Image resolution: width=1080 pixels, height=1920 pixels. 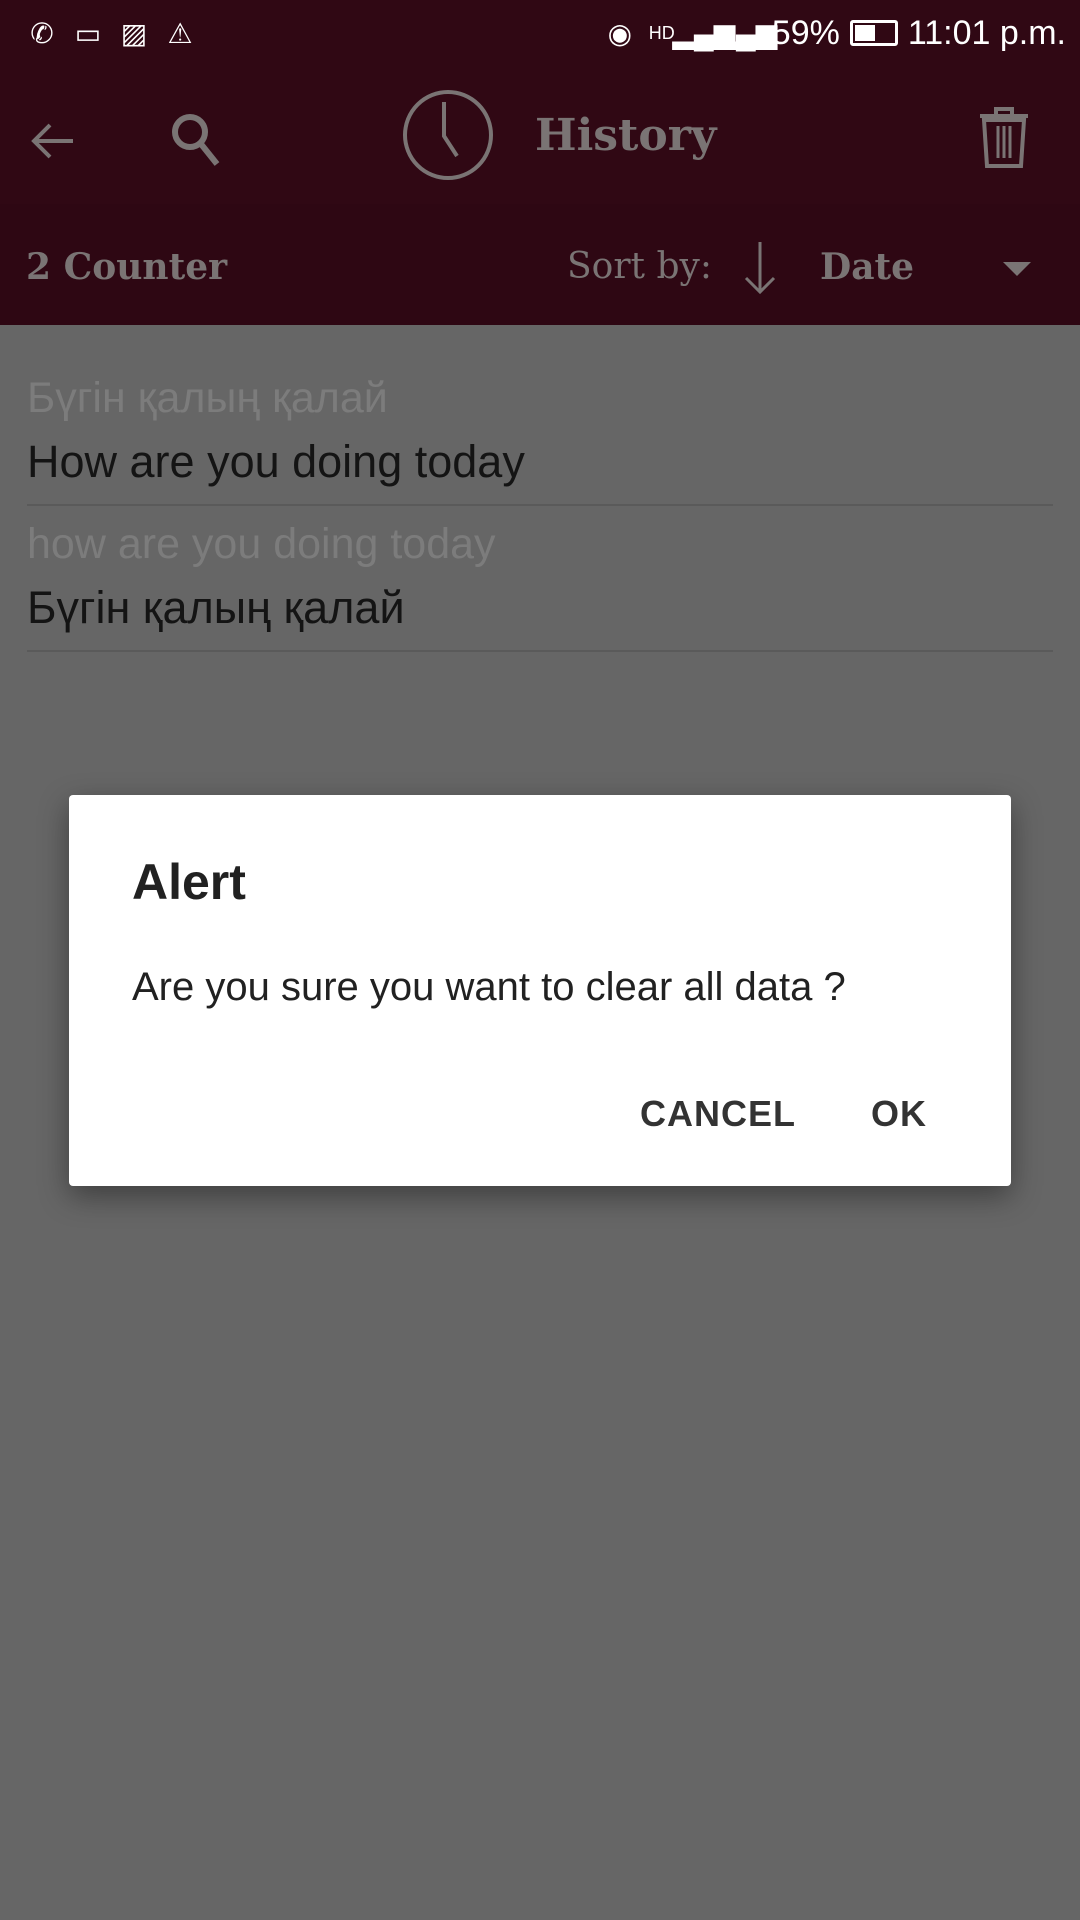 What do you see at coordinates (805, 32) in the screenshot?
I see `battery-percent: 59%` at bounding box center [805, 32].